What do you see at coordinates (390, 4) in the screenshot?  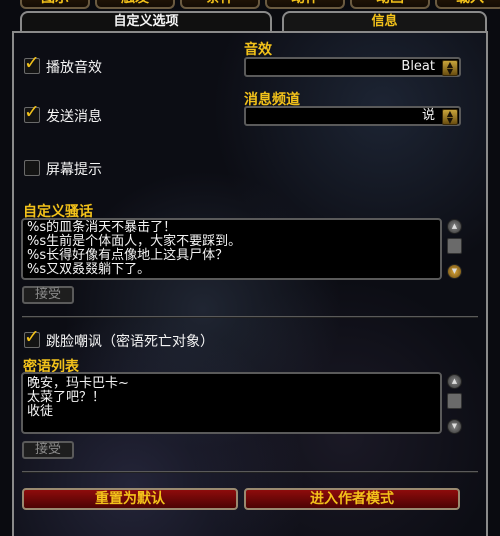 I see `tab-animation: 动画` at bounding box center [390, 4].